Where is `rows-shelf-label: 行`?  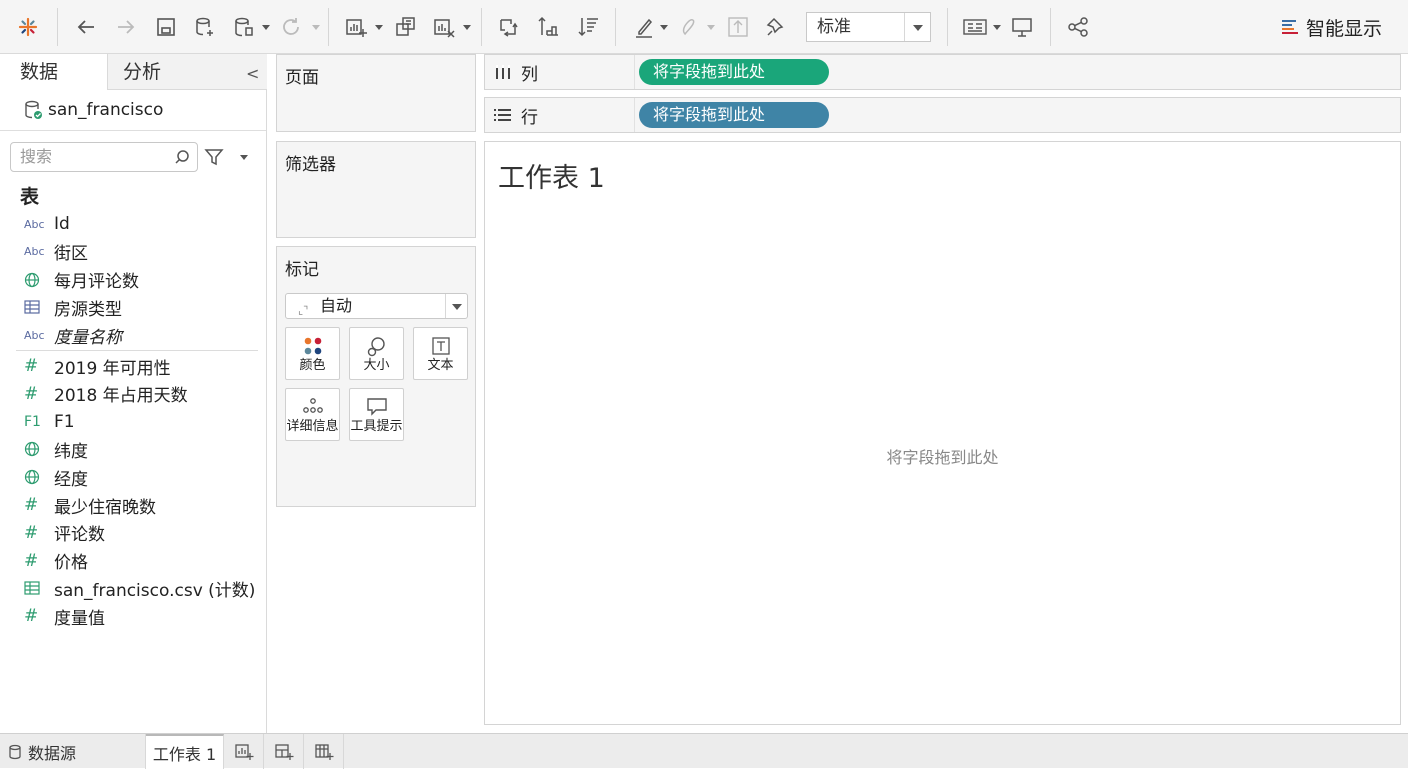
rows-shelf-label: 行 is located at coordinates (529, 117).